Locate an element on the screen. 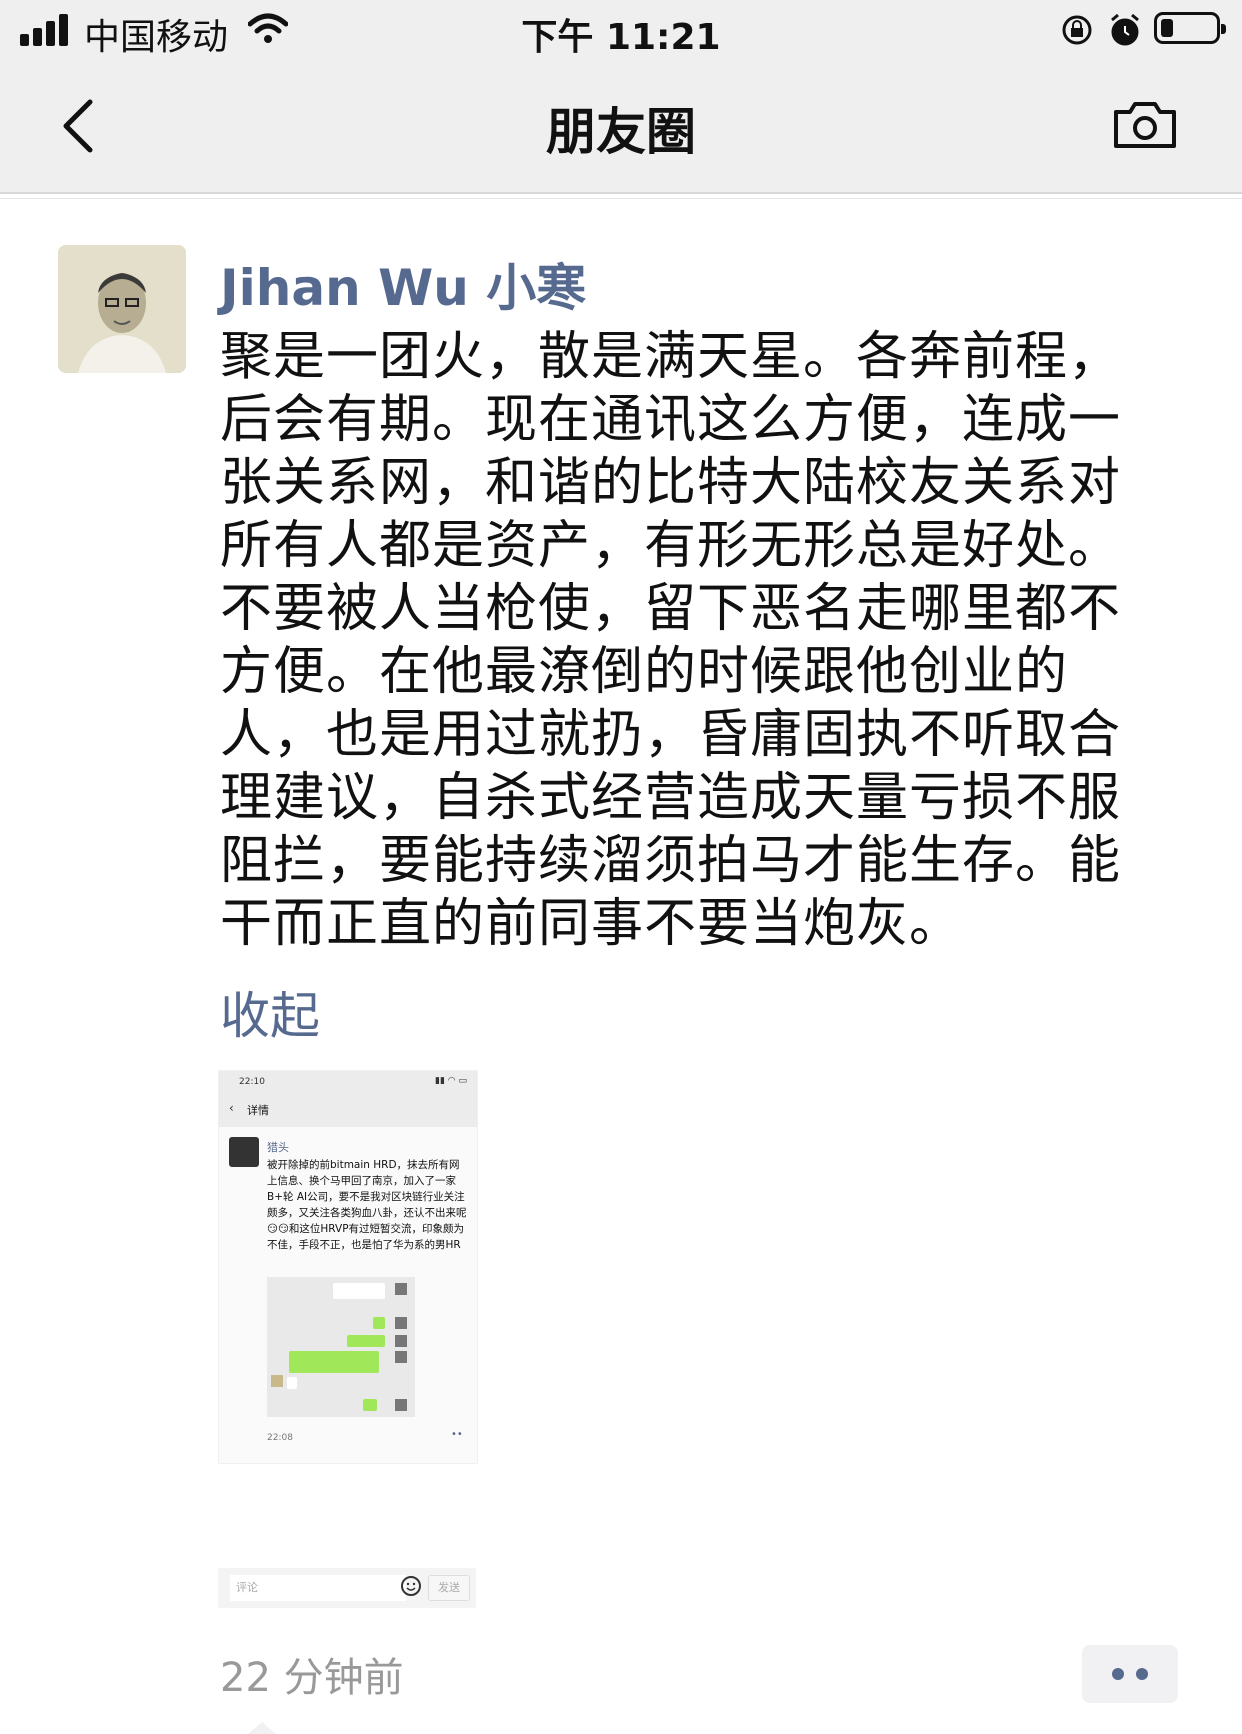 The width and height of the screenshot is (1242, 1734). battery-icon is located at coordinates (1190, 28).